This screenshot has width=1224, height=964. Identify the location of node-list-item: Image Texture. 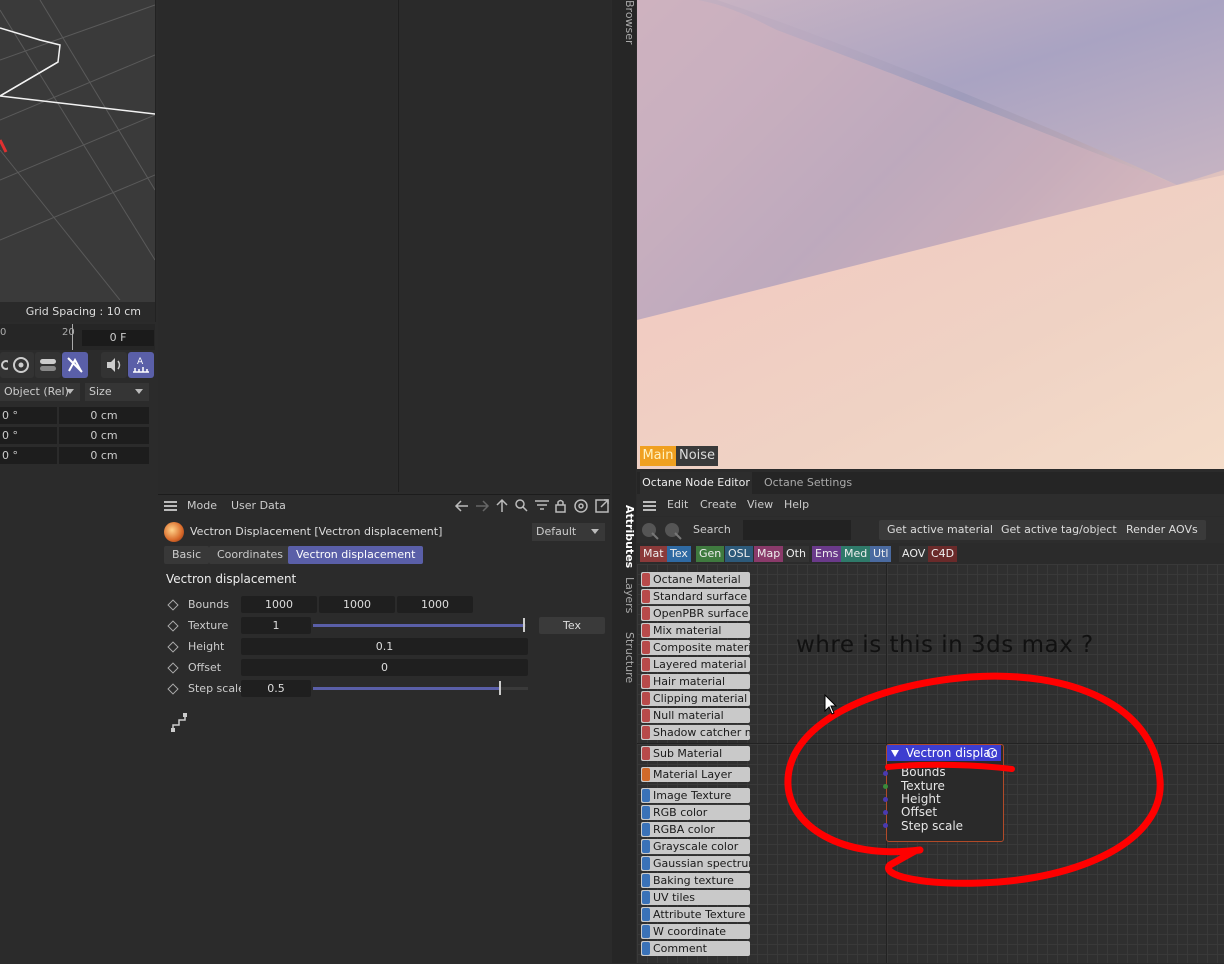
(695, 795).